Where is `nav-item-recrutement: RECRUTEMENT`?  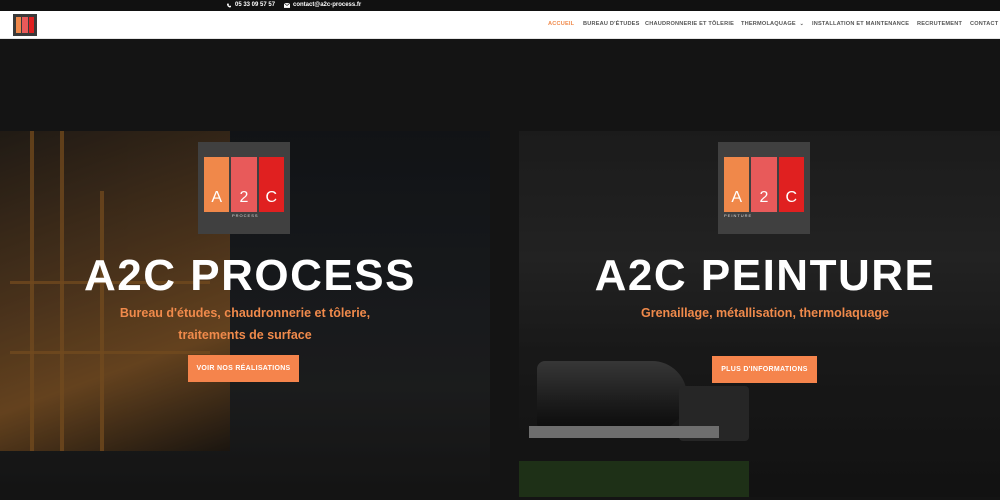
nav-item-recrutement: RECRUTEMENT is located at coordinates (939, 24).